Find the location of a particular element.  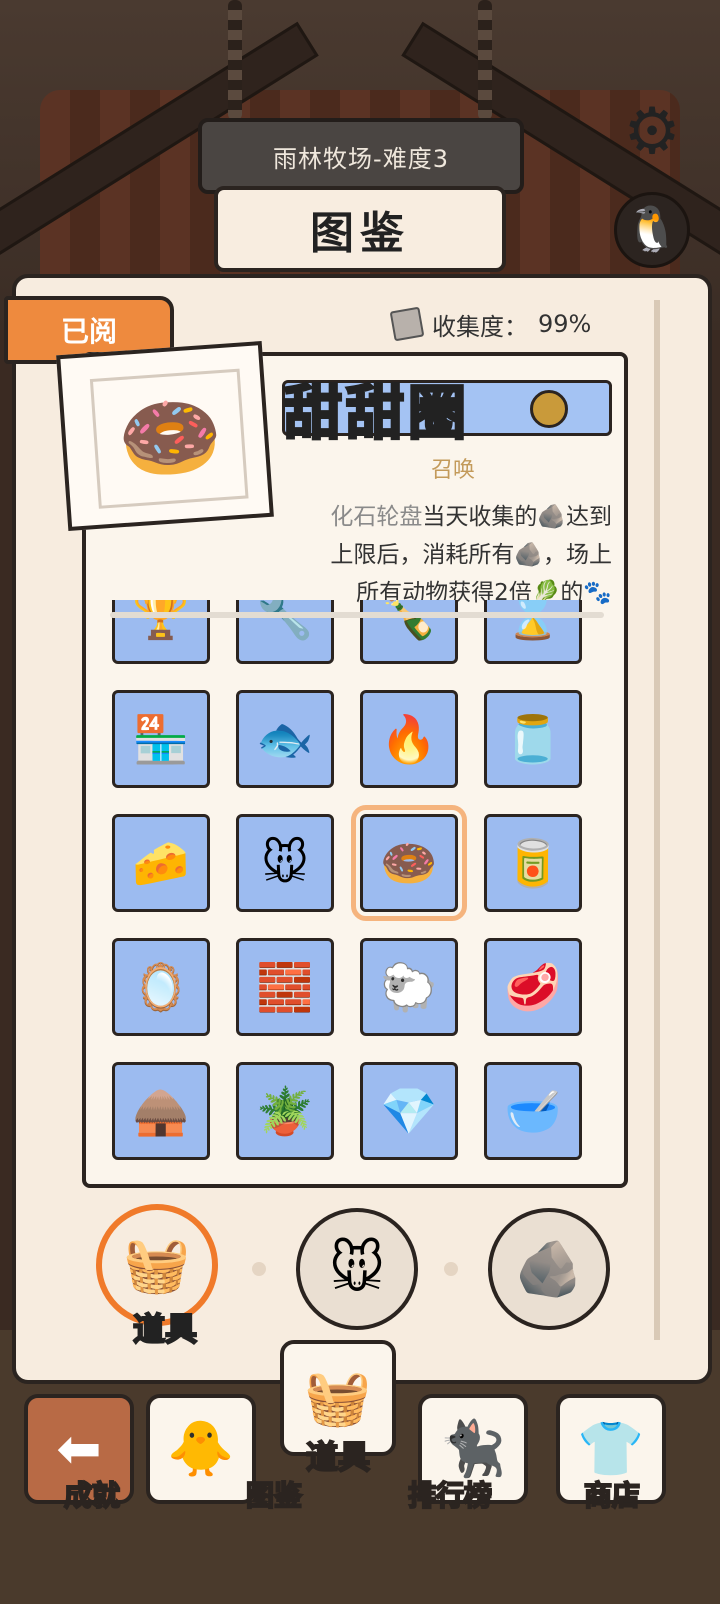

detail-divider is located at coordinates (357, 615).